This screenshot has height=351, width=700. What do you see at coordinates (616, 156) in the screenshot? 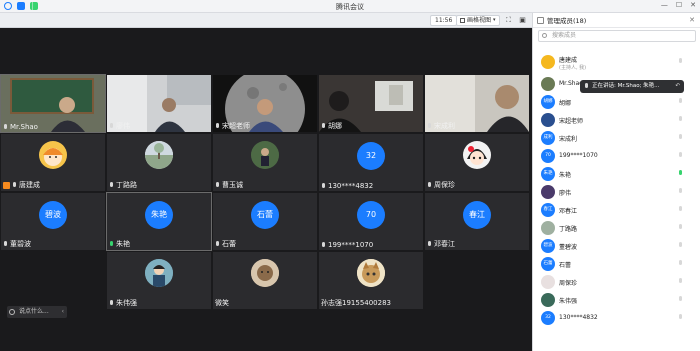
I see `member-row: 70 199****1070` at bounding box center [616, 156].